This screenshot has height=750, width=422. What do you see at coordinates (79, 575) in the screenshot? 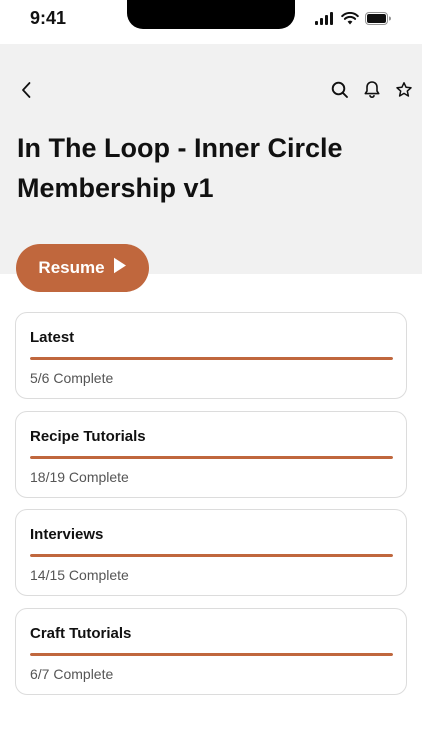
I see `section-status: 14/15 Complete` at bounding box center [79, 575].